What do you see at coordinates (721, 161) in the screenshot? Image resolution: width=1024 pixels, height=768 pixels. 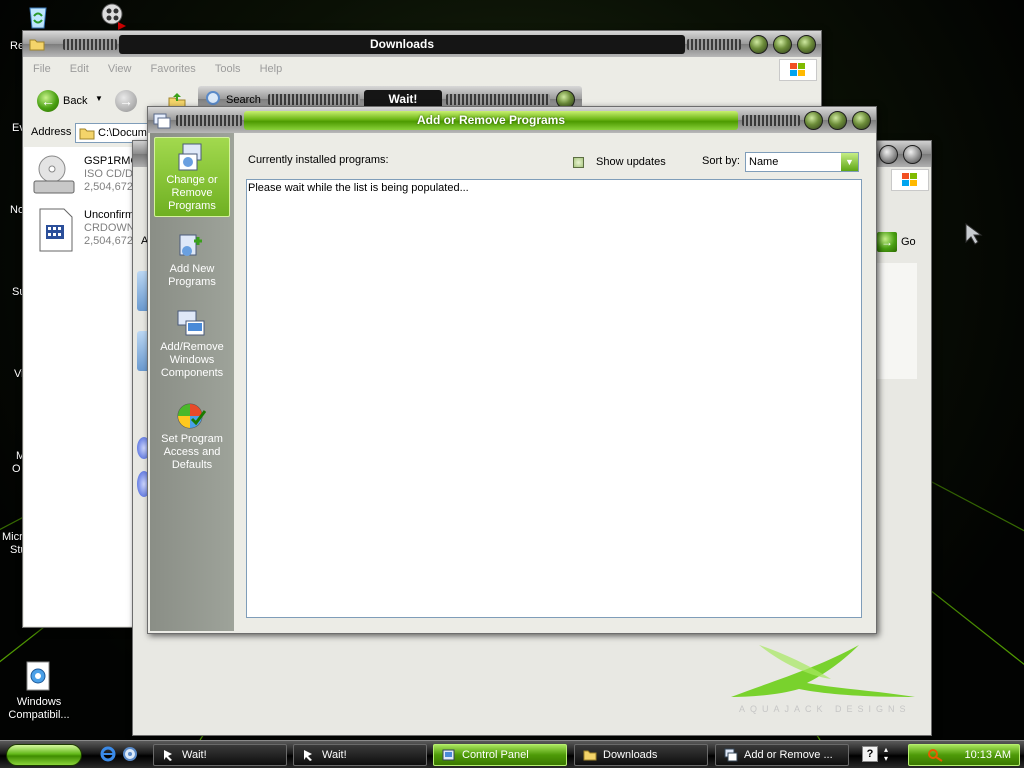 I see `sort-by-label: Sort by:` at bounding box center [721, 161].